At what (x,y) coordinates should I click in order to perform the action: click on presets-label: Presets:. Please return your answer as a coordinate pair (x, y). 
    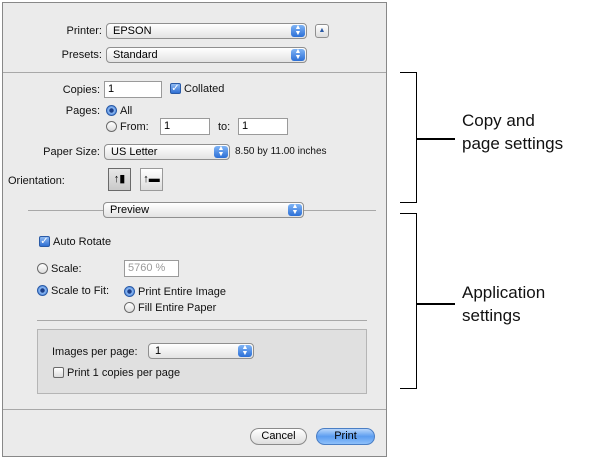
    Looking at the image, I should click on (81, 55).